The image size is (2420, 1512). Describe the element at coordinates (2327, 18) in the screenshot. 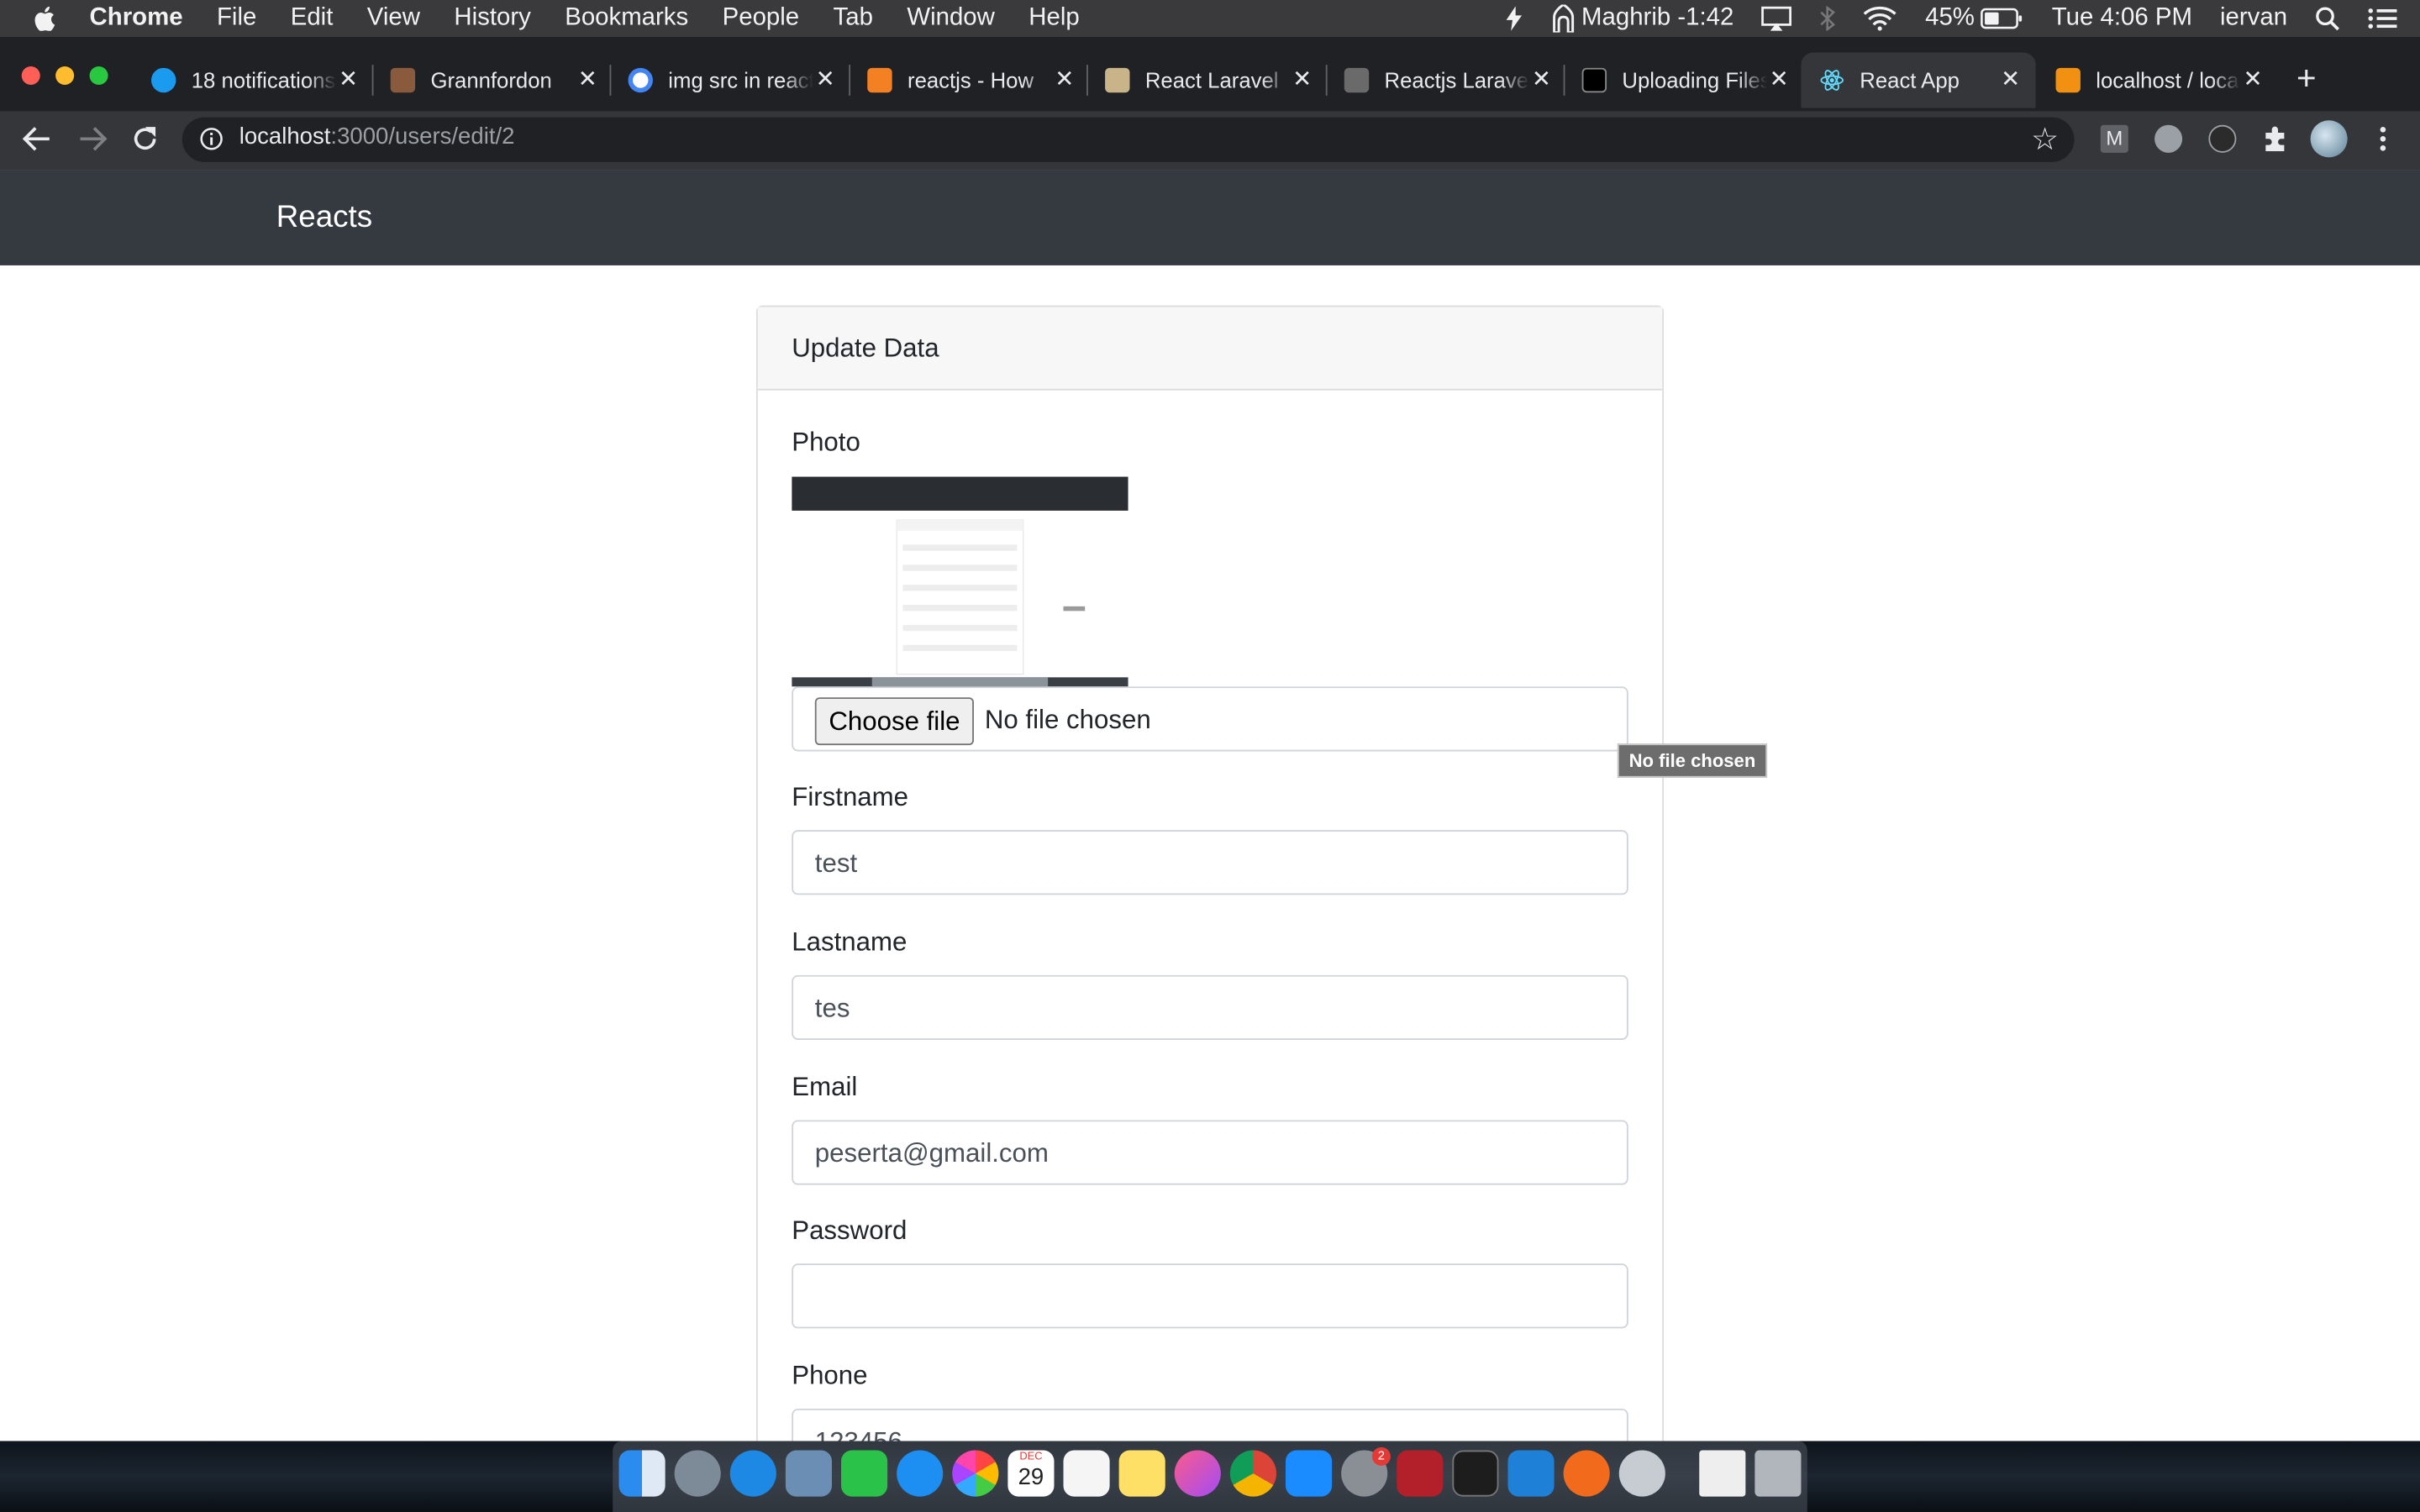

I see `spotlight-search-icon` at that location.